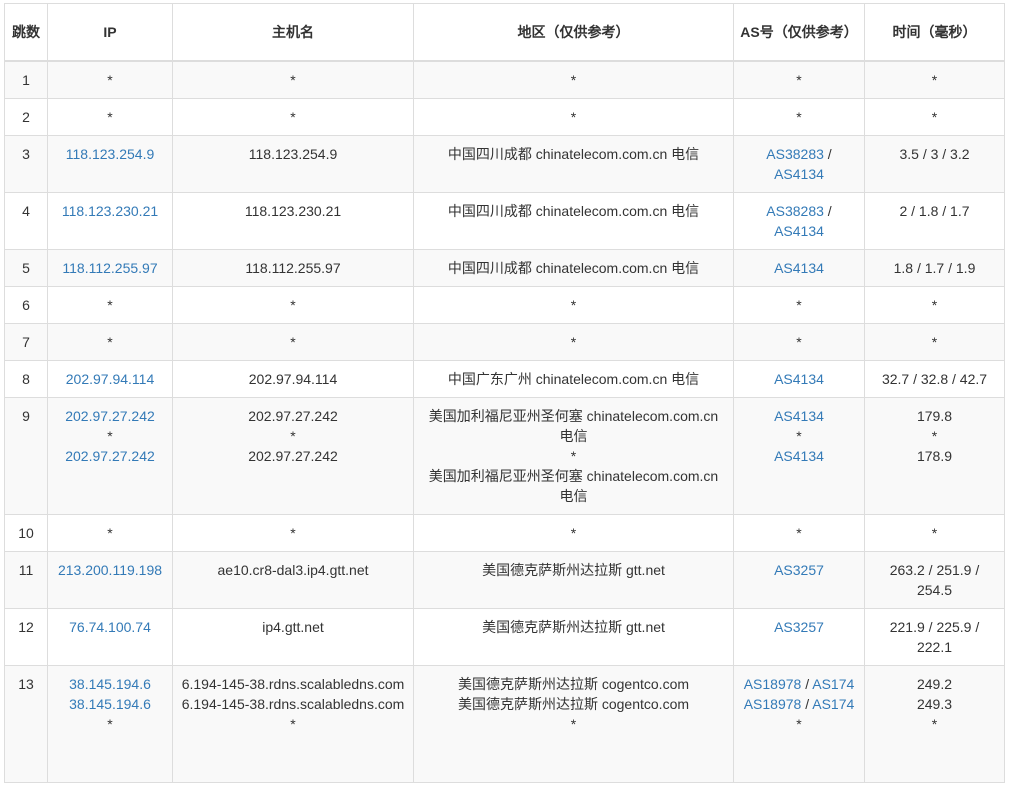  Describe the element at coordinates (573, 626) in the screenshot. I see `region-text: 美国德克萨斯州达拉斯 gtt.net` at that location.